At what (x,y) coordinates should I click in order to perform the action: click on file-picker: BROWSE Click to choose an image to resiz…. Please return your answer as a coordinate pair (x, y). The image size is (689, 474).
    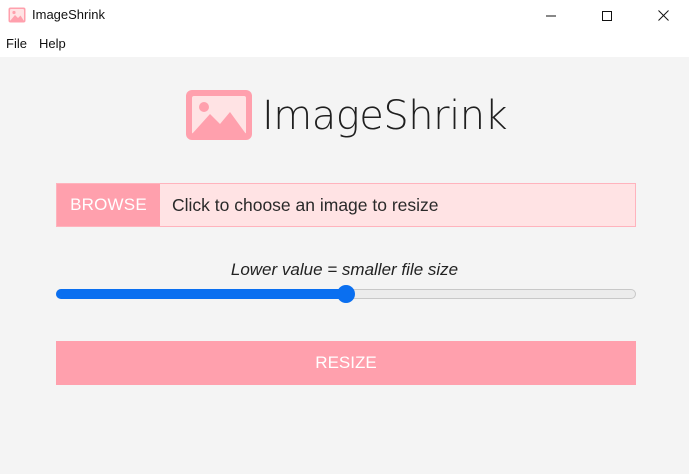
    Looking at the image, I should click on (346, 205).